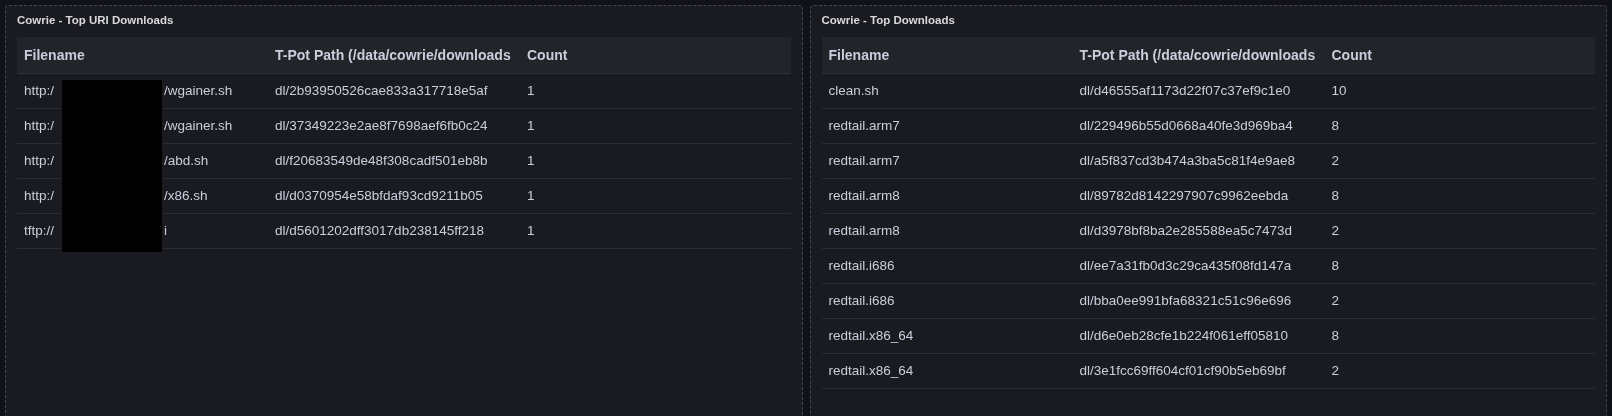 This screenshot has width=1612, height=416. What do you see at coordinates (1186, 230) in the screenshot?
I see `table-cell-text: dl/d3978bf8ba2e285588ea5c7473d` at bounding box center [1186, 230].